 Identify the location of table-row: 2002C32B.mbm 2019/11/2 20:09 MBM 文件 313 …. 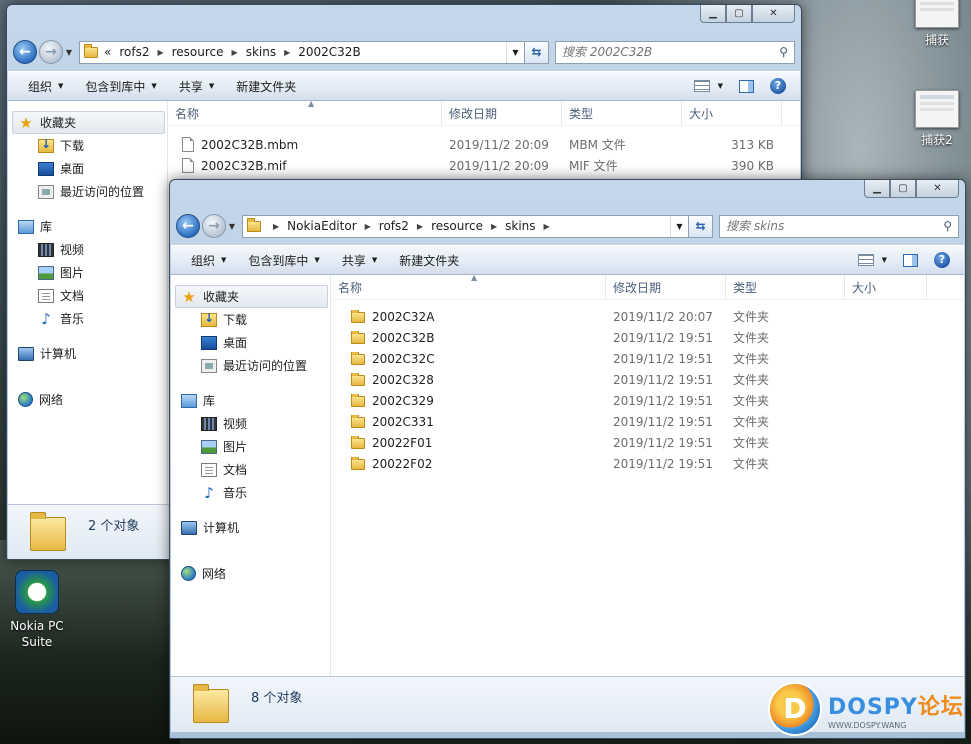
(484, 144).